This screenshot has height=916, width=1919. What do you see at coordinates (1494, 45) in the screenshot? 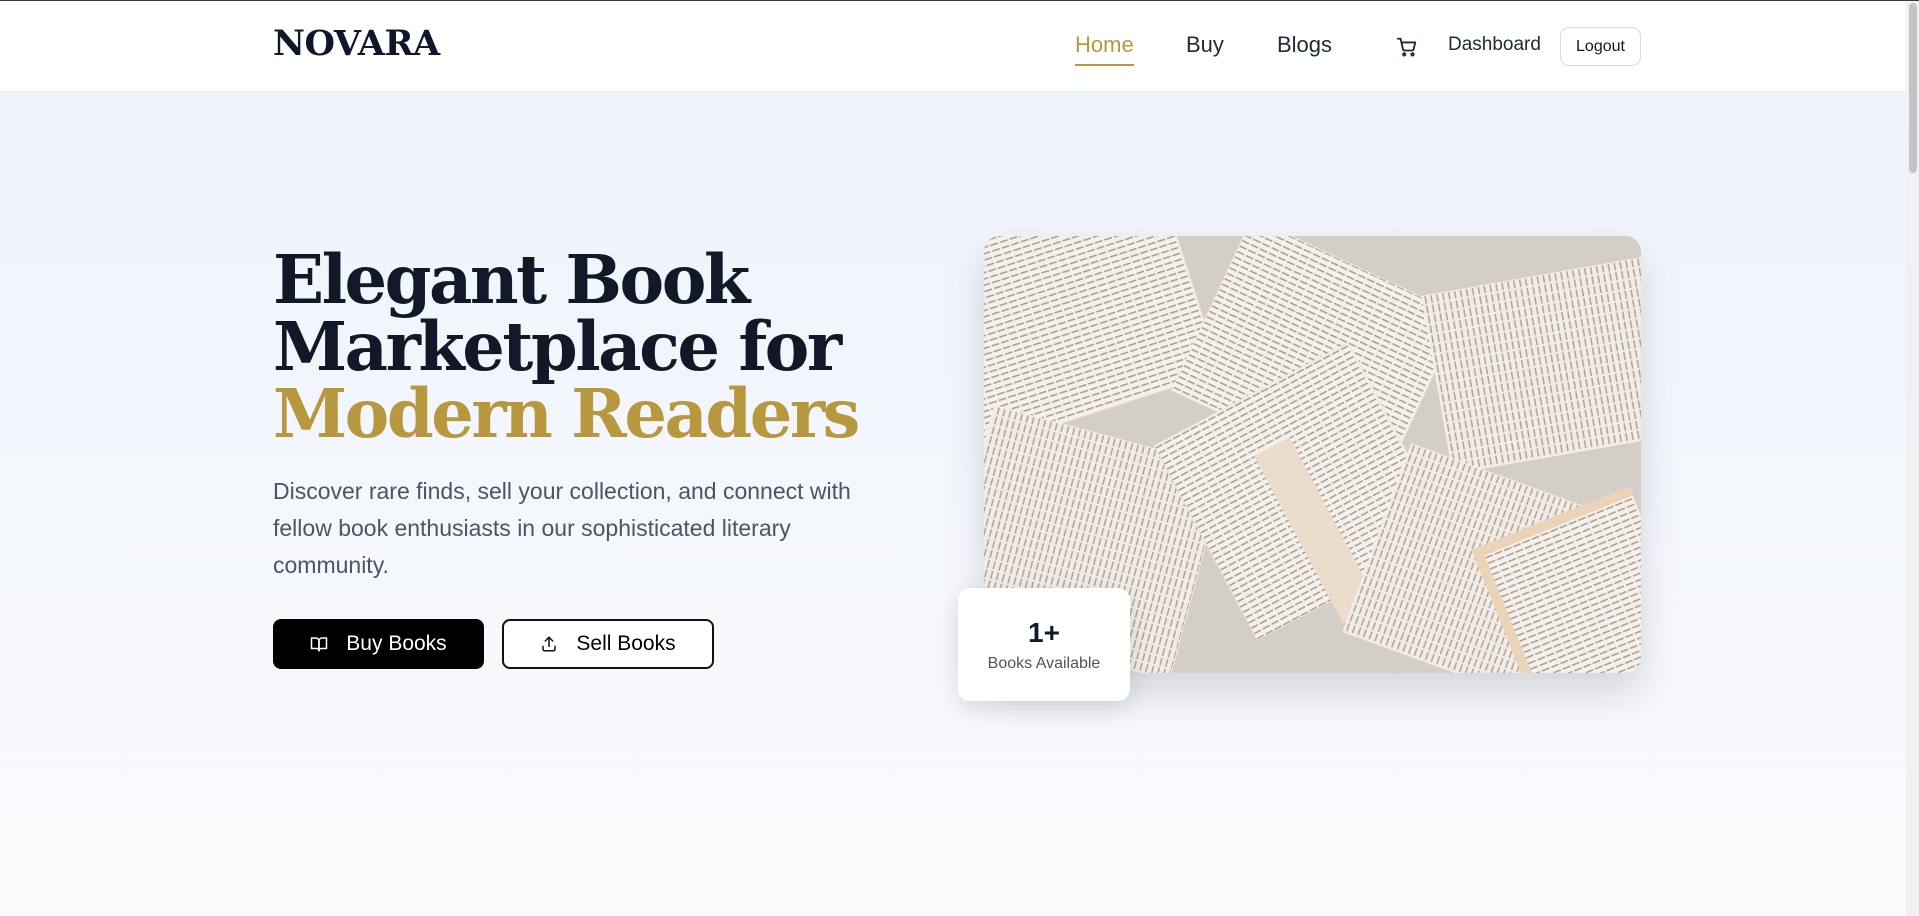
I see `dashboard-link: Dashboard` at bounding box center [1494, 45].